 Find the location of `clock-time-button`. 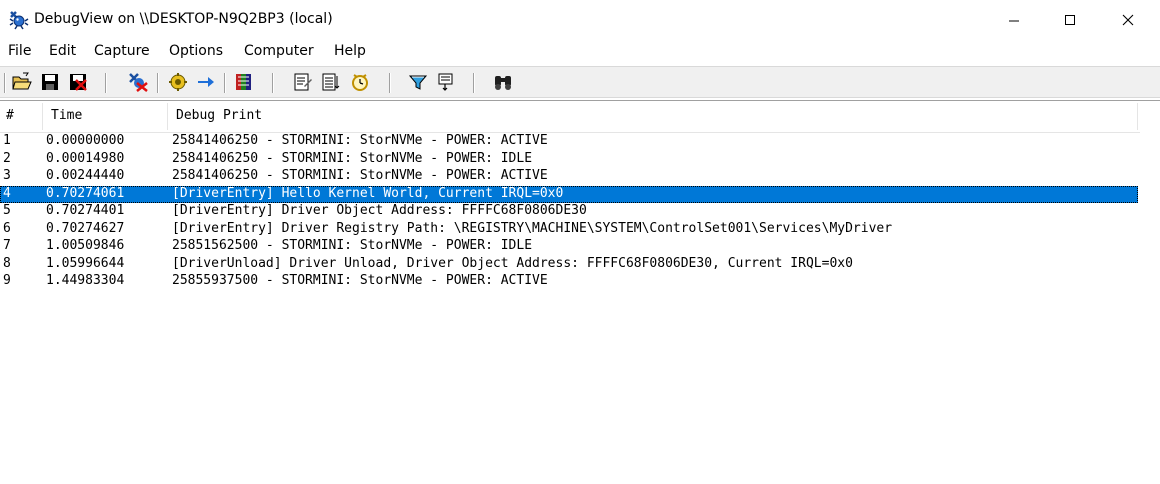

clock-time-button is located at coordinates (360, 82).